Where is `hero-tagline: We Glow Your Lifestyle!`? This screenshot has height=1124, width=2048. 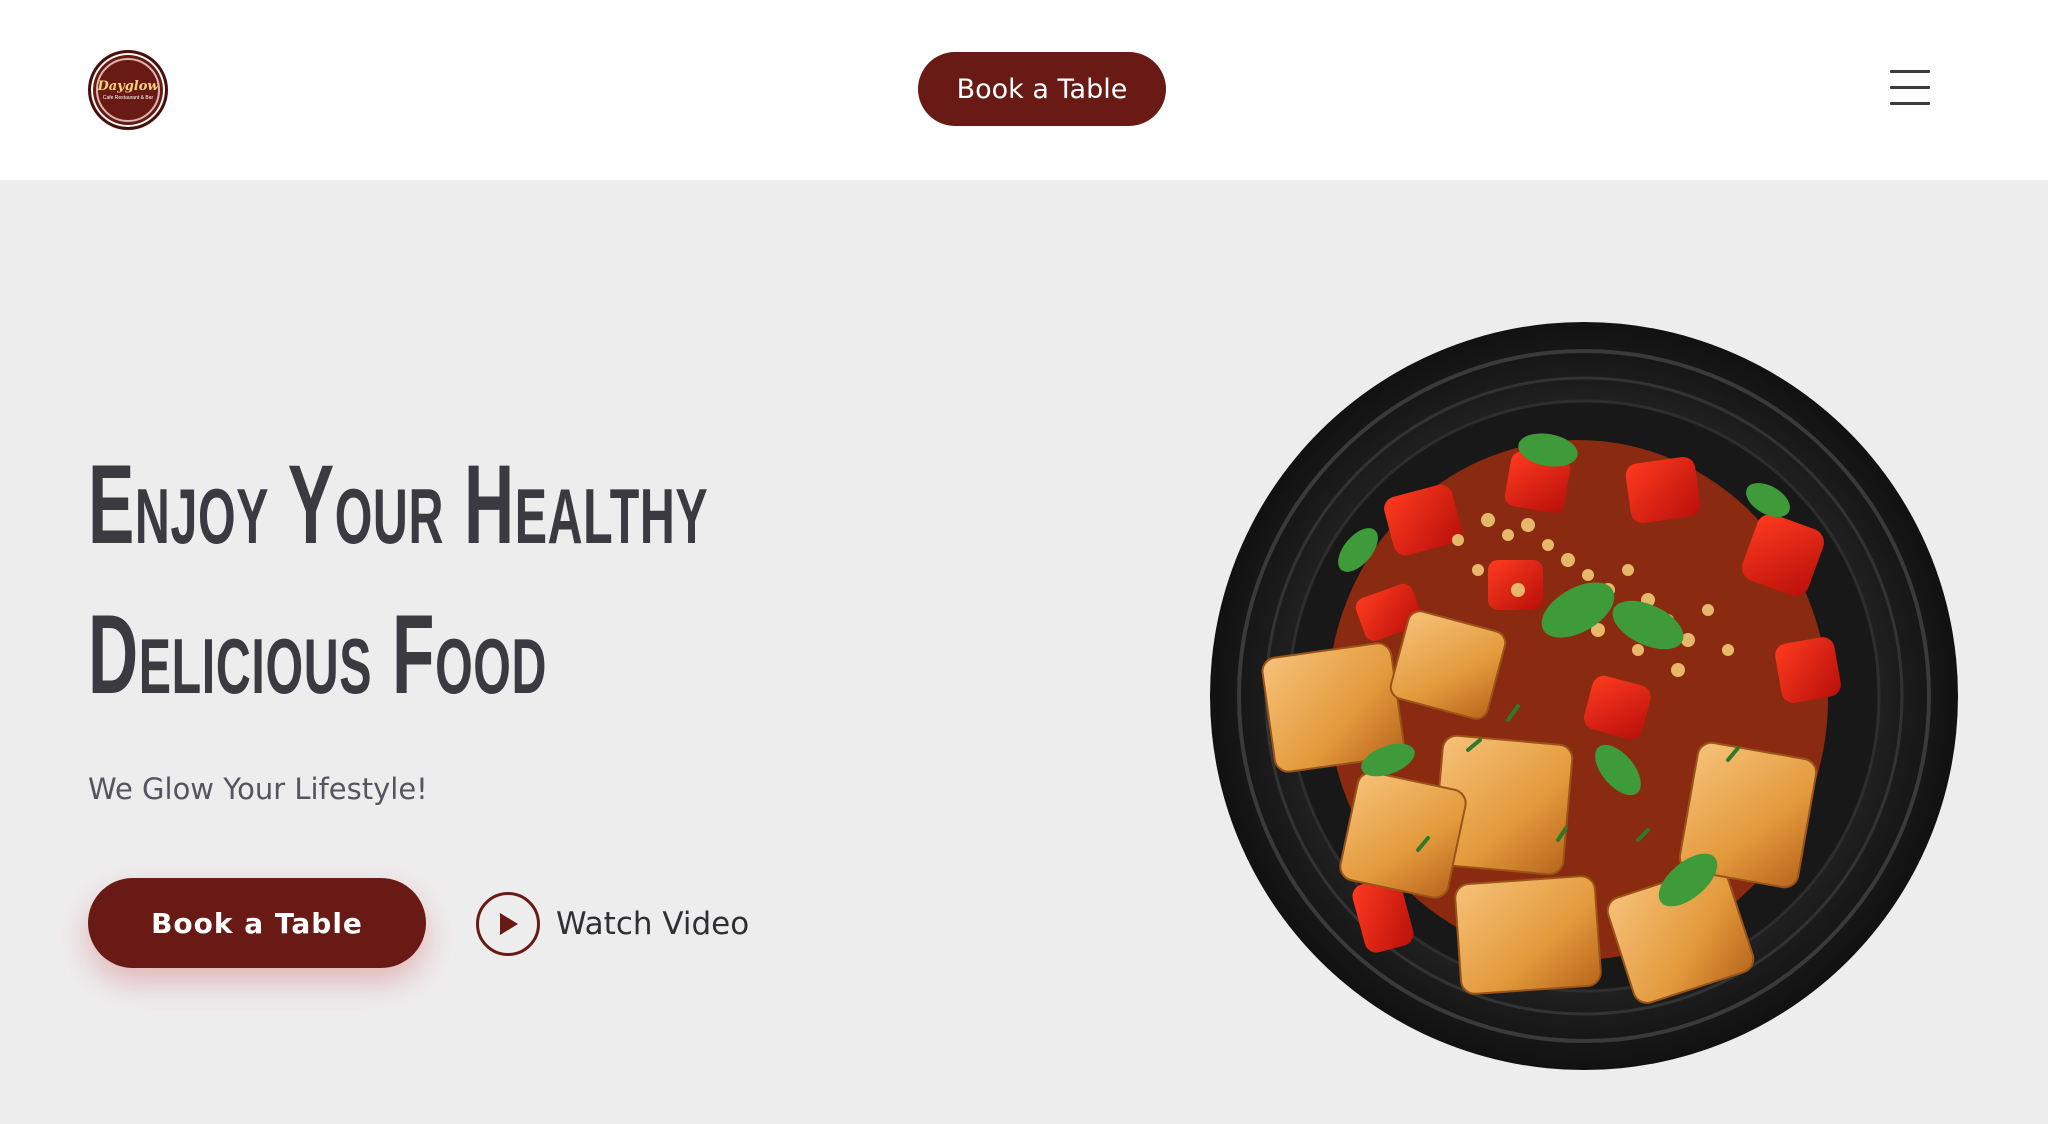 hero-tagline: We Glow Your Lifestyle! is located at coordinates (258, 789).